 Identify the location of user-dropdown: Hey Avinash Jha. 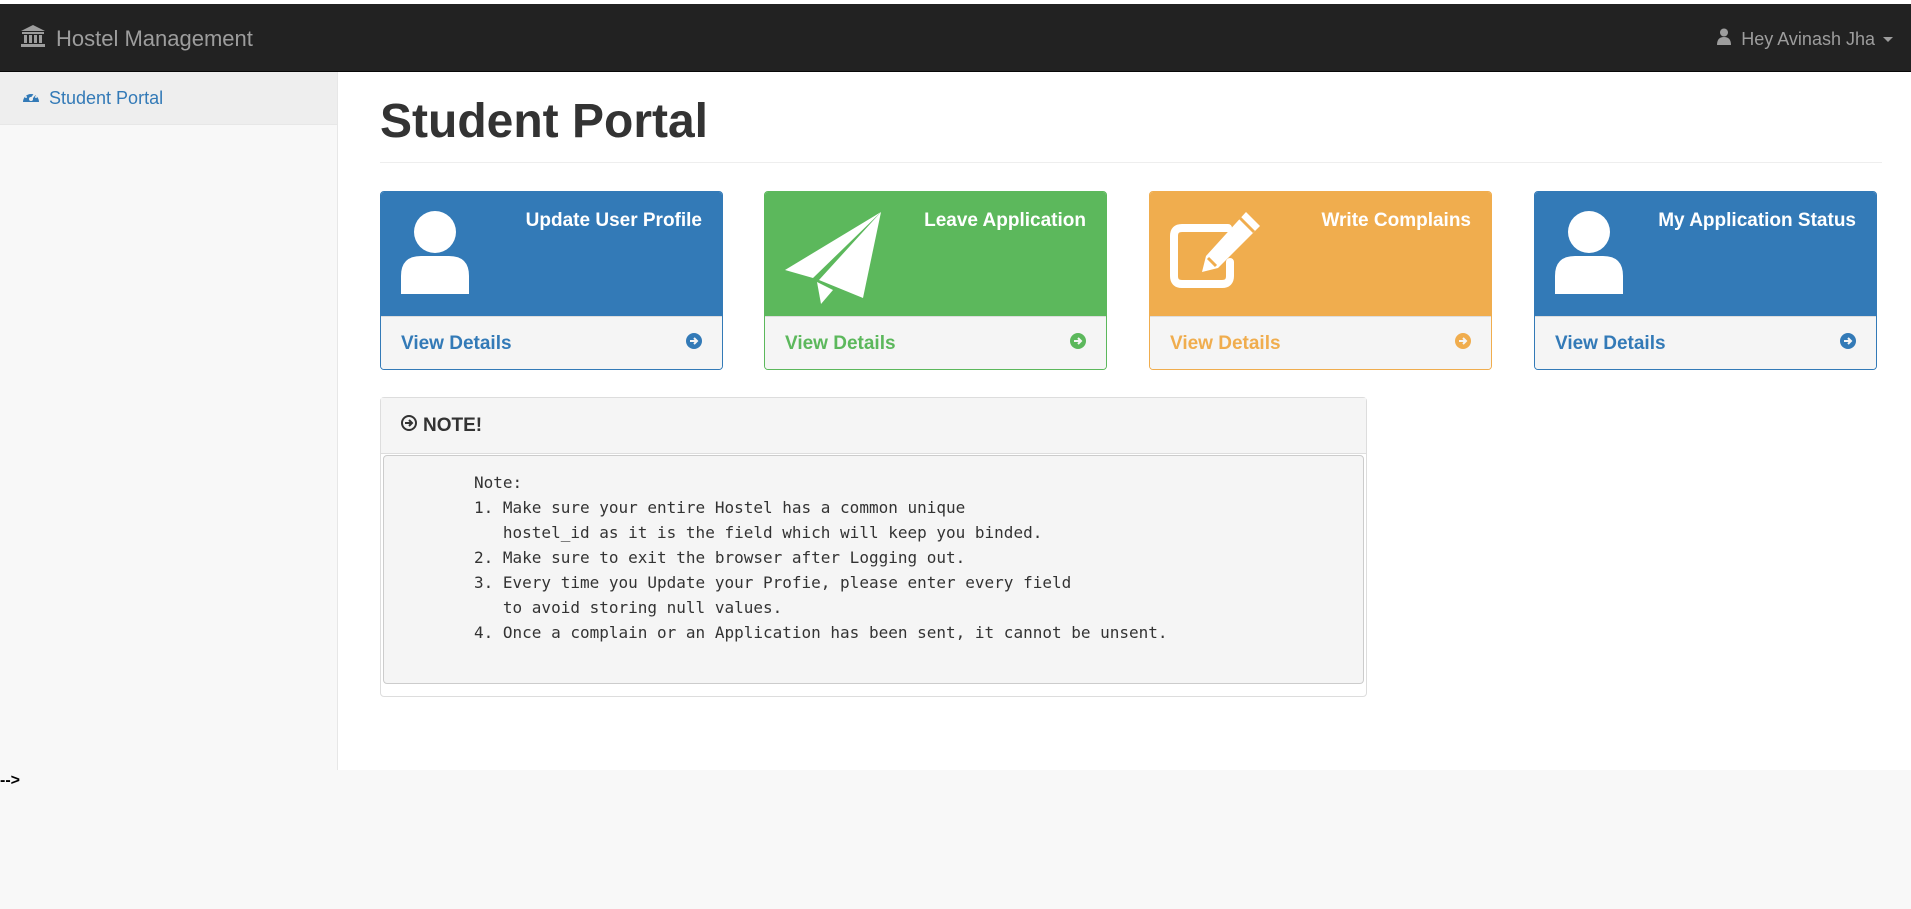
(1805, 39).